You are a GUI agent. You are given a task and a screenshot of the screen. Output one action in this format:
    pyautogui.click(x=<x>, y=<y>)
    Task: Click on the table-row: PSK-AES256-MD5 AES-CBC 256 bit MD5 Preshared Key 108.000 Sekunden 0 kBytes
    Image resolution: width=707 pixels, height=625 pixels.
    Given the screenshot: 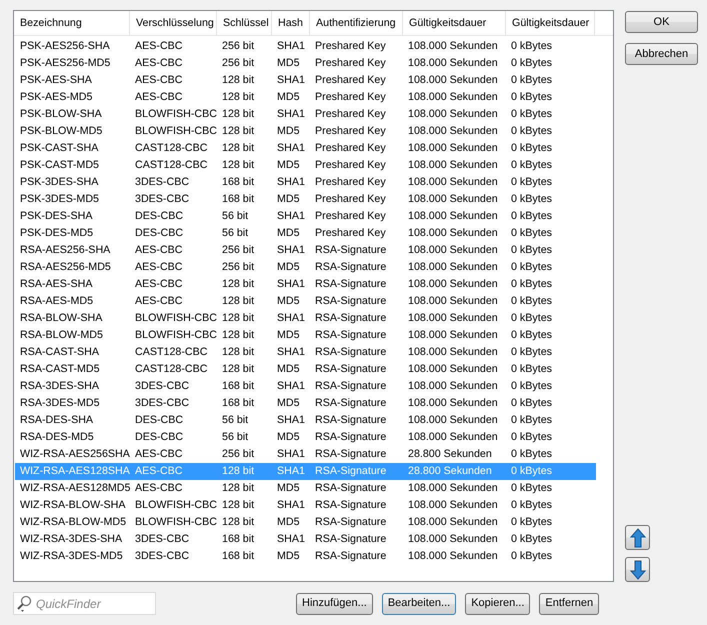 What is the action you would take?
    pyautogui.click(x=305, y=63)
    